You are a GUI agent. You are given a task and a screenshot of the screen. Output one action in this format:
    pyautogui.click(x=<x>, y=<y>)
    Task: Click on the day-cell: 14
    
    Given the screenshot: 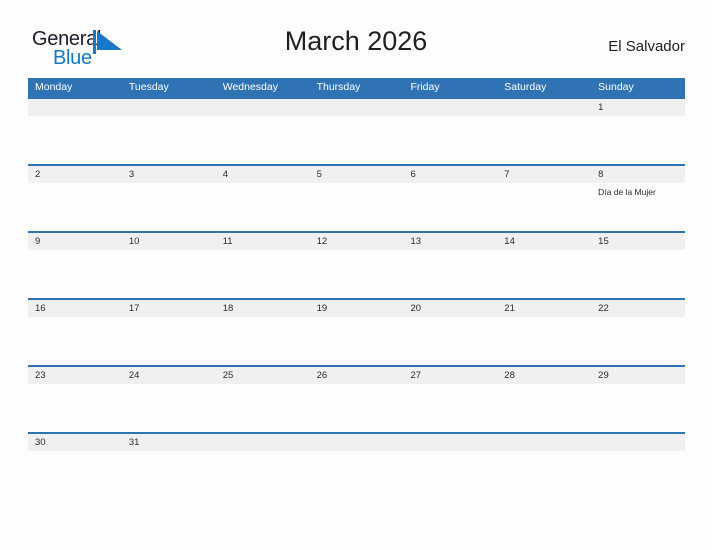 What is the action you would take?
    pyautogui.click(x=544, y=265)
    